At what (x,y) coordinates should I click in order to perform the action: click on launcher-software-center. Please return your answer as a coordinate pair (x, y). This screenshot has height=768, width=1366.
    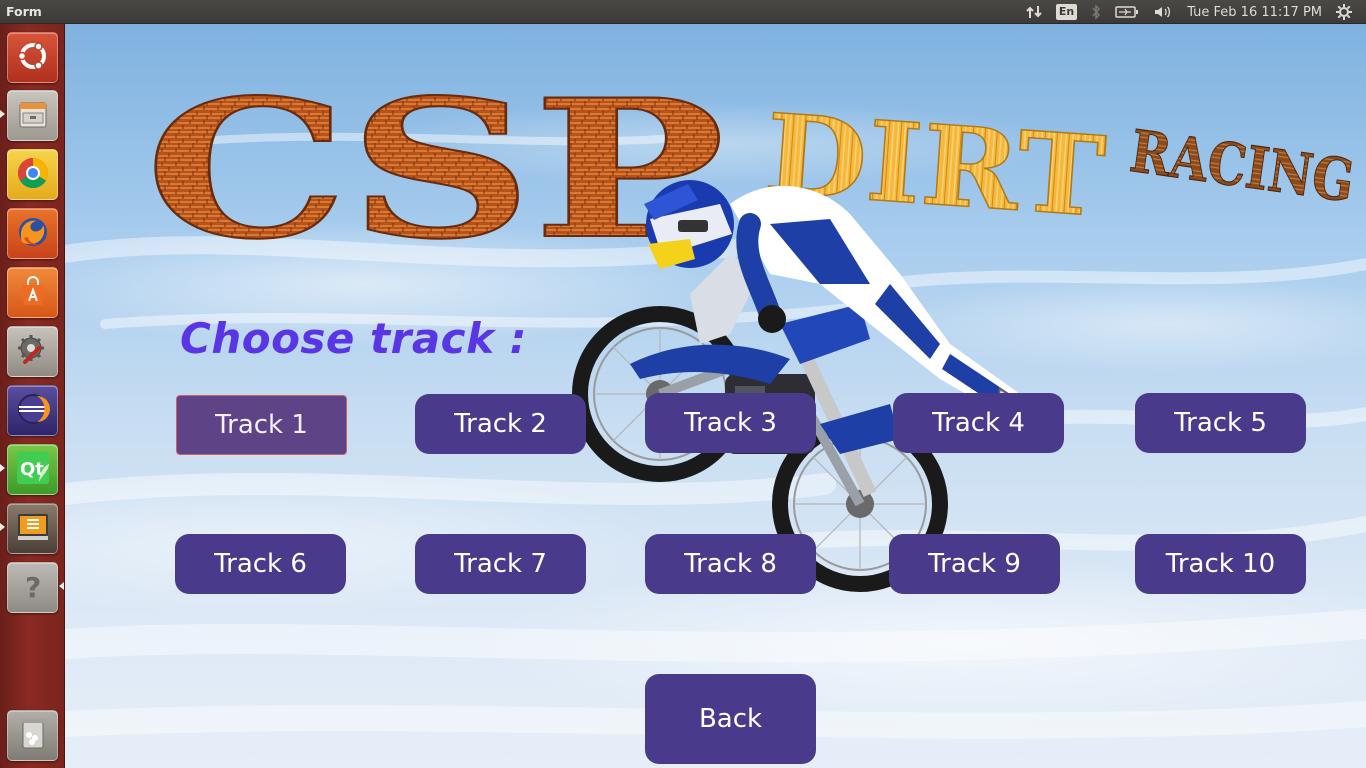
    Looking at the image, I should click on (32, 292).